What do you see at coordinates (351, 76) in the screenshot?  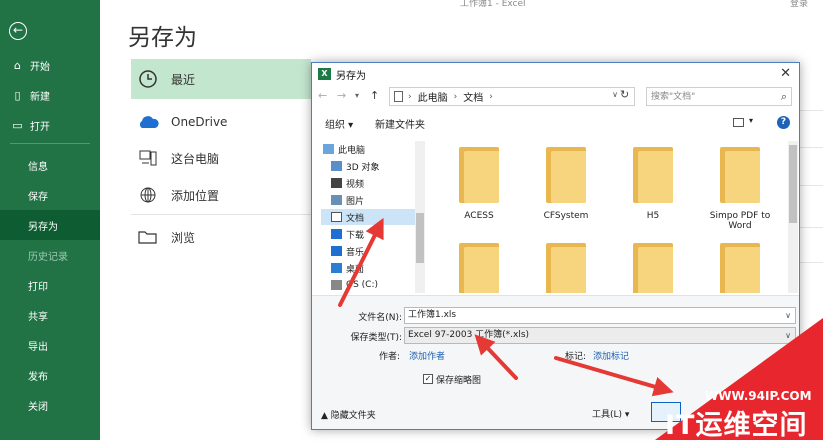 I see `dialog-title: 另存为` at bounding box center [351, 76].